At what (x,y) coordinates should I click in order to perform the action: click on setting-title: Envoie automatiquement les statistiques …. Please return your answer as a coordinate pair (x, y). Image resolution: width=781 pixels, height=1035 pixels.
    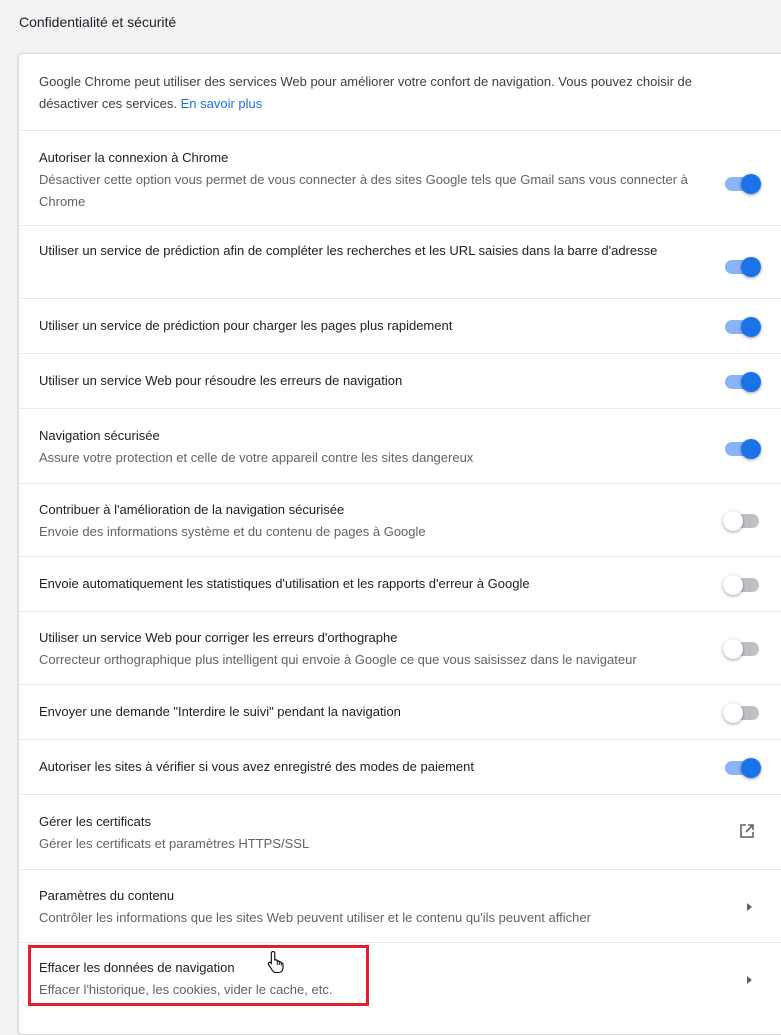
    Looking at the image, I should click on (284, 583).